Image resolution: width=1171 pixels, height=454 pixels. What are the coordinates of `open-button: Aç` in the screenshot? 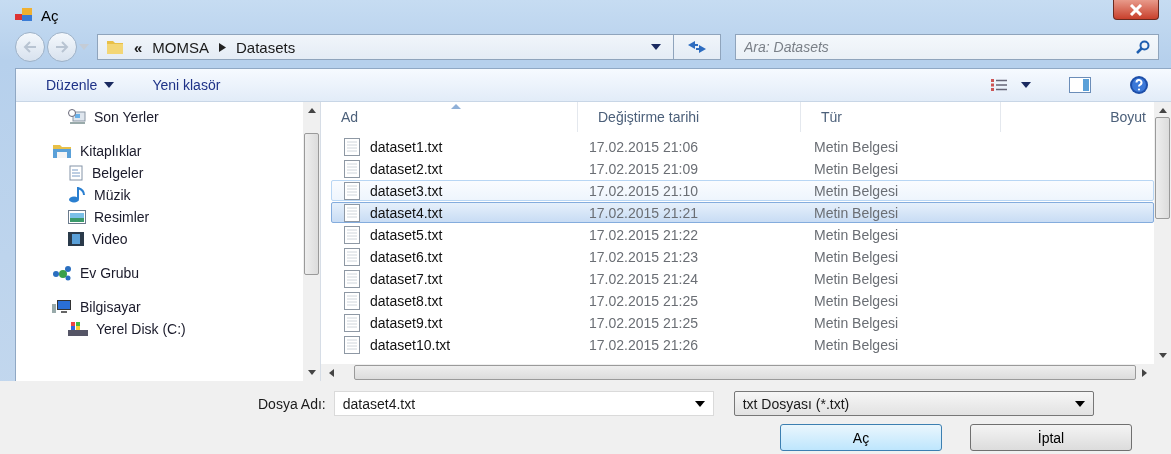 It's located at (861, 437).